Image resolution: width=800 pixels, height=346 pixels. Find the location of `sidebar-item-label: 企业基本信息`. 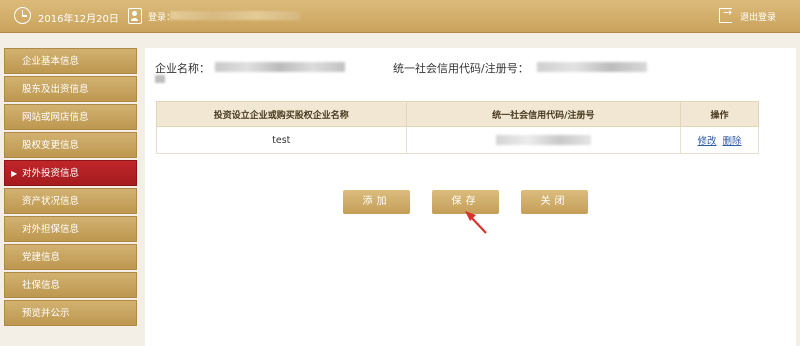

sidebar-item-label: 企业基本信息 is located at coordinates (51, 61).